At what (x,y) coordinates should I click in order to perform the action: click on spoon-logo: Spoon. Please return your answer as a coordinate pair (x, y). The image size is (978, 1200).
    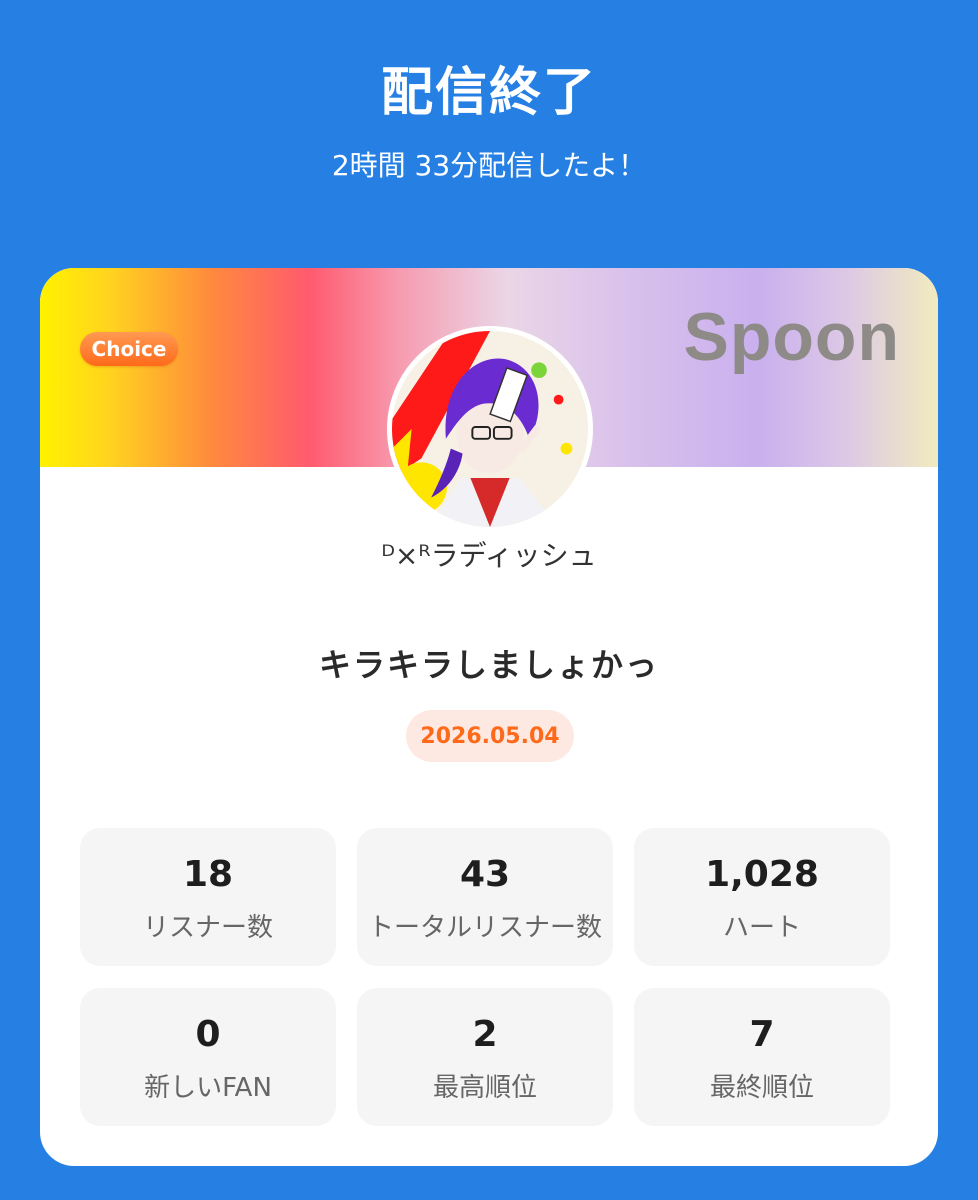
    Looking at the image, I should click on (791, 337).